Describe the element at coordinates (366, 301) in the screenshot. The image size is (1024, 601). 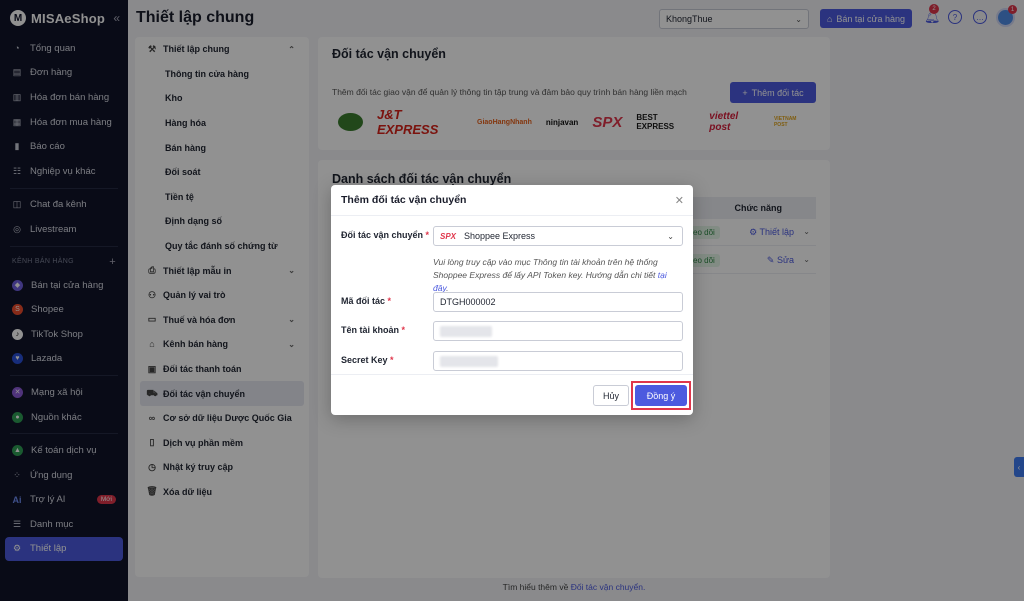
I see `code-label: Mã đối tác *` at that location.